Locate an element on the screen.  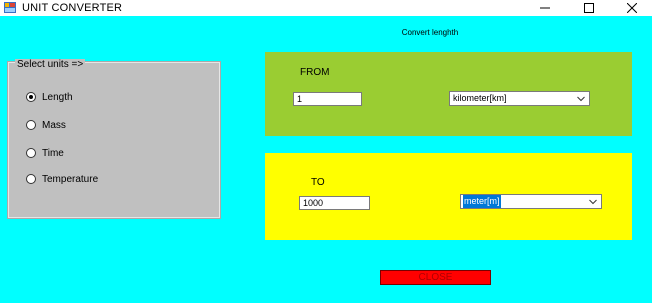
radio-time: Time is located at coordinates (45, 153).